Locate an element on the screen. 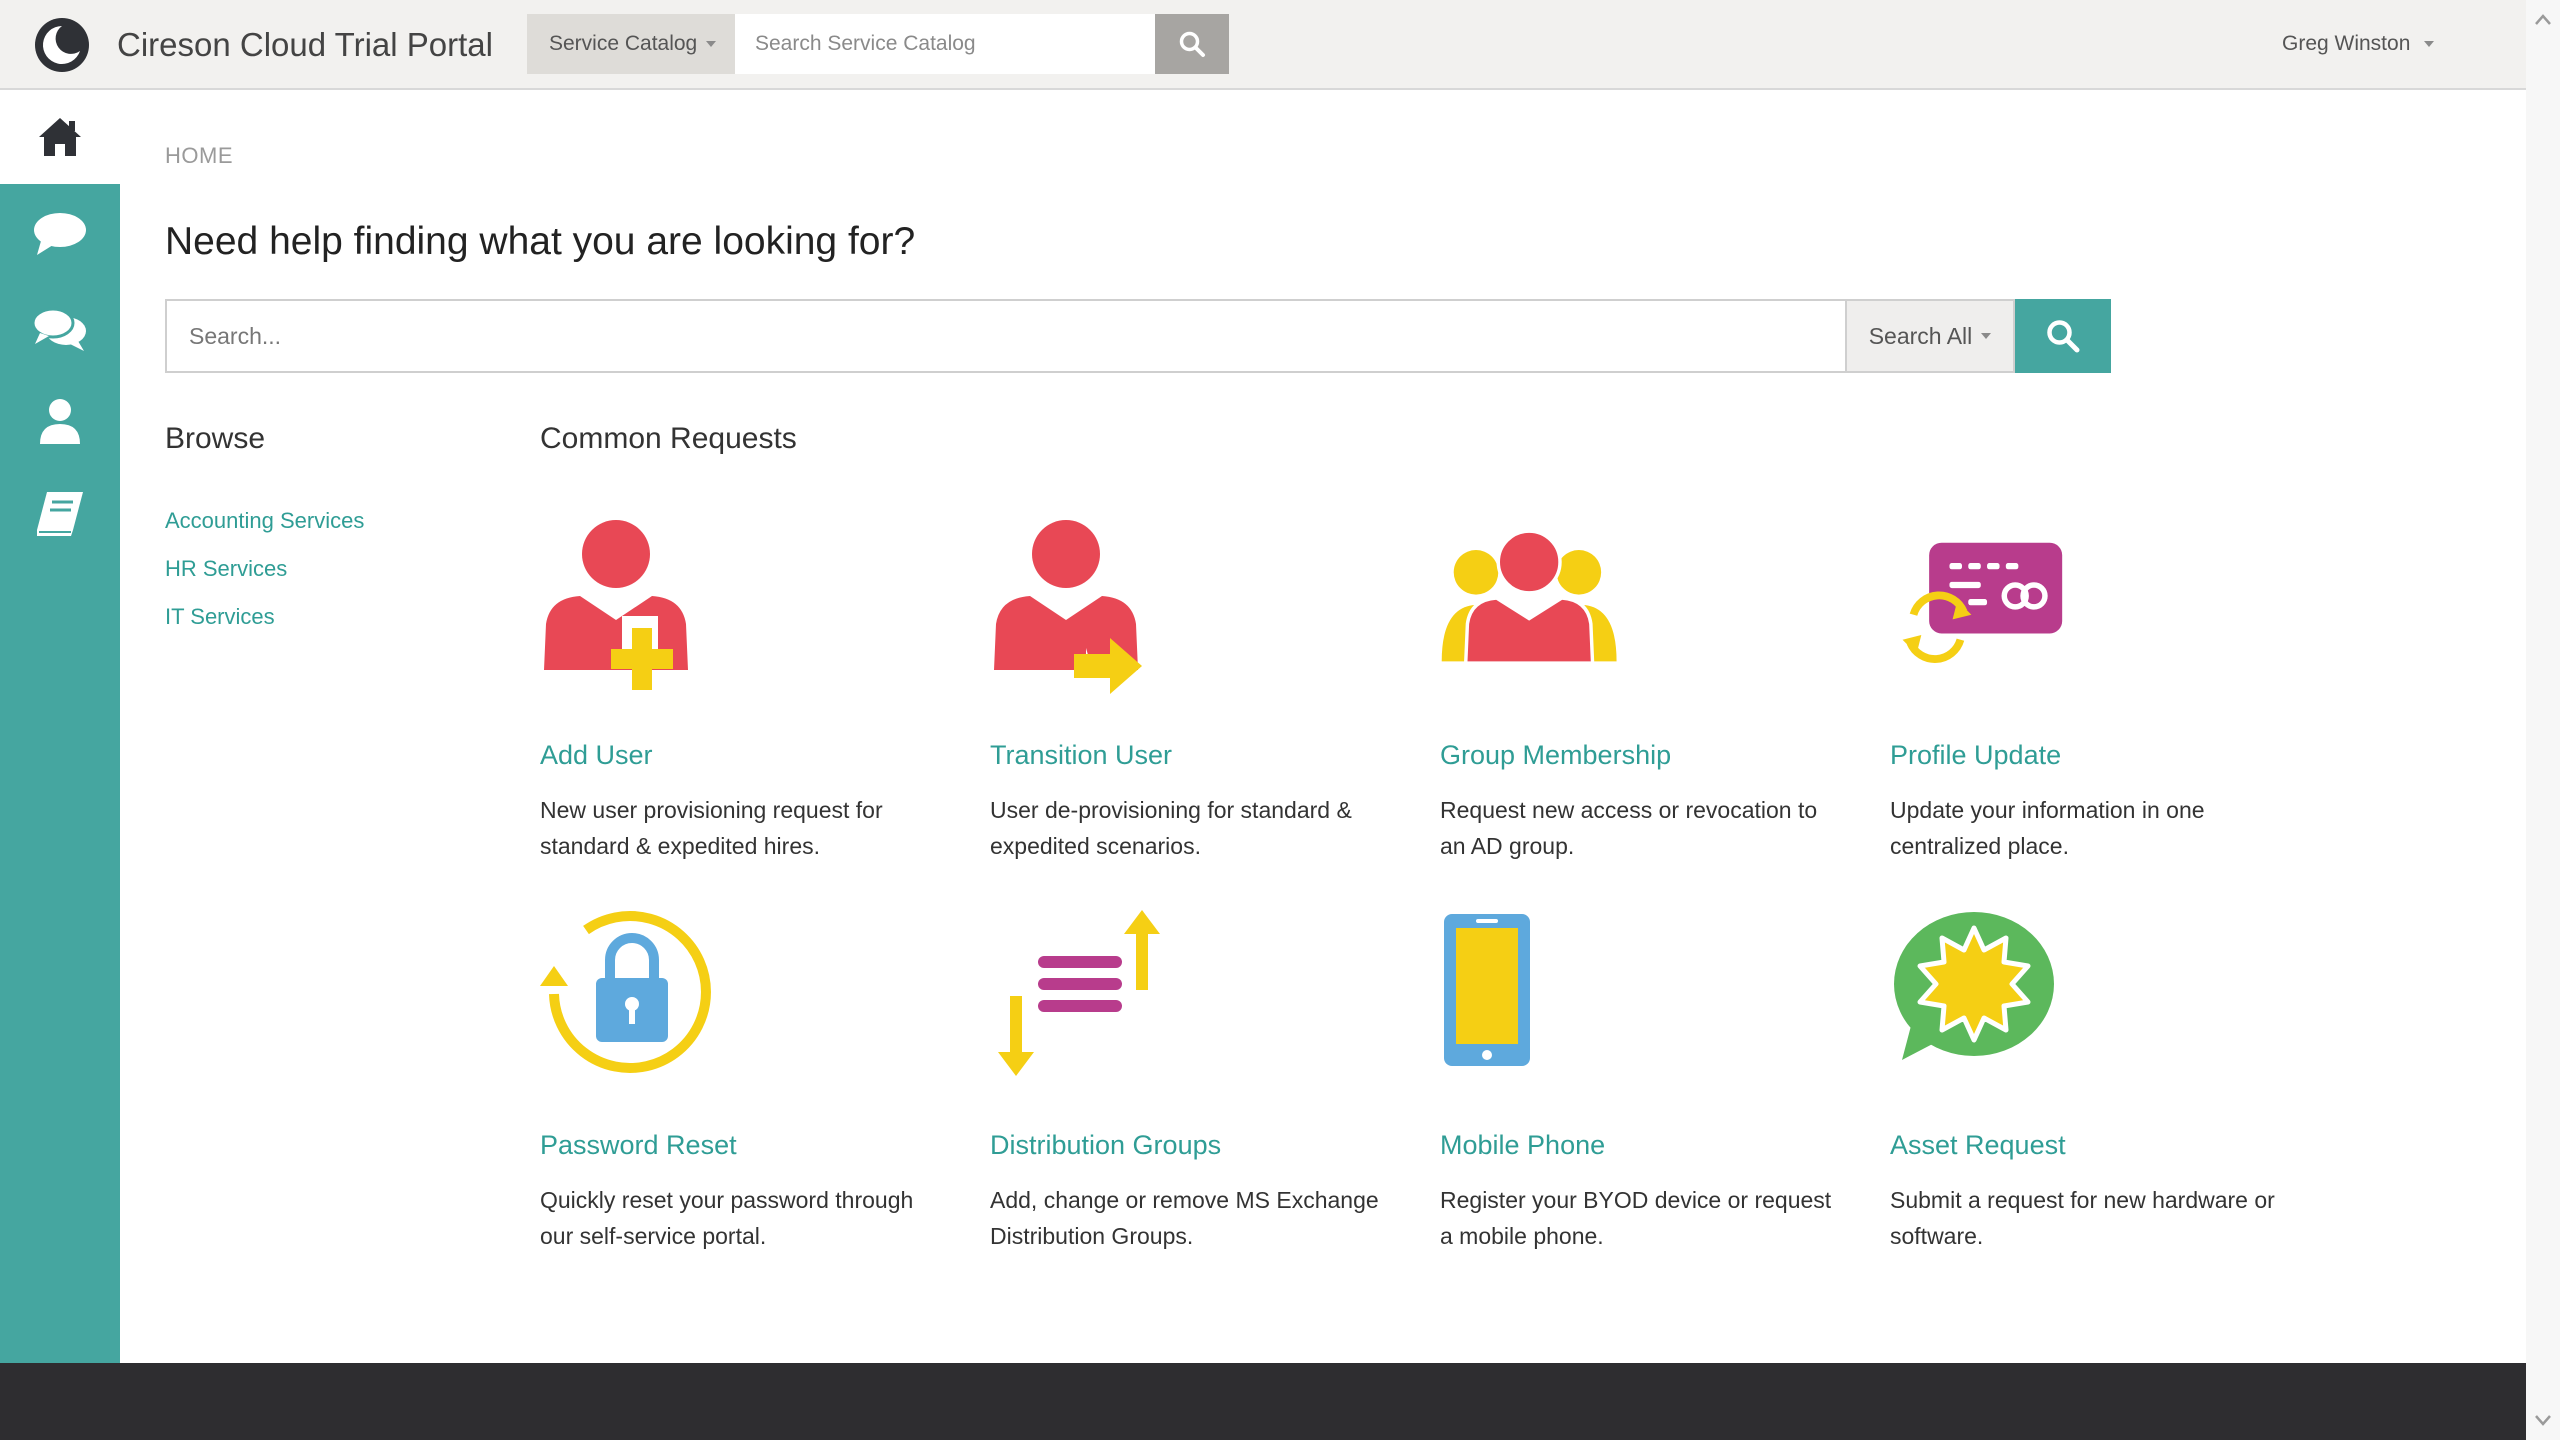  sidebar-item-chat is located at coordinates (60, 234).